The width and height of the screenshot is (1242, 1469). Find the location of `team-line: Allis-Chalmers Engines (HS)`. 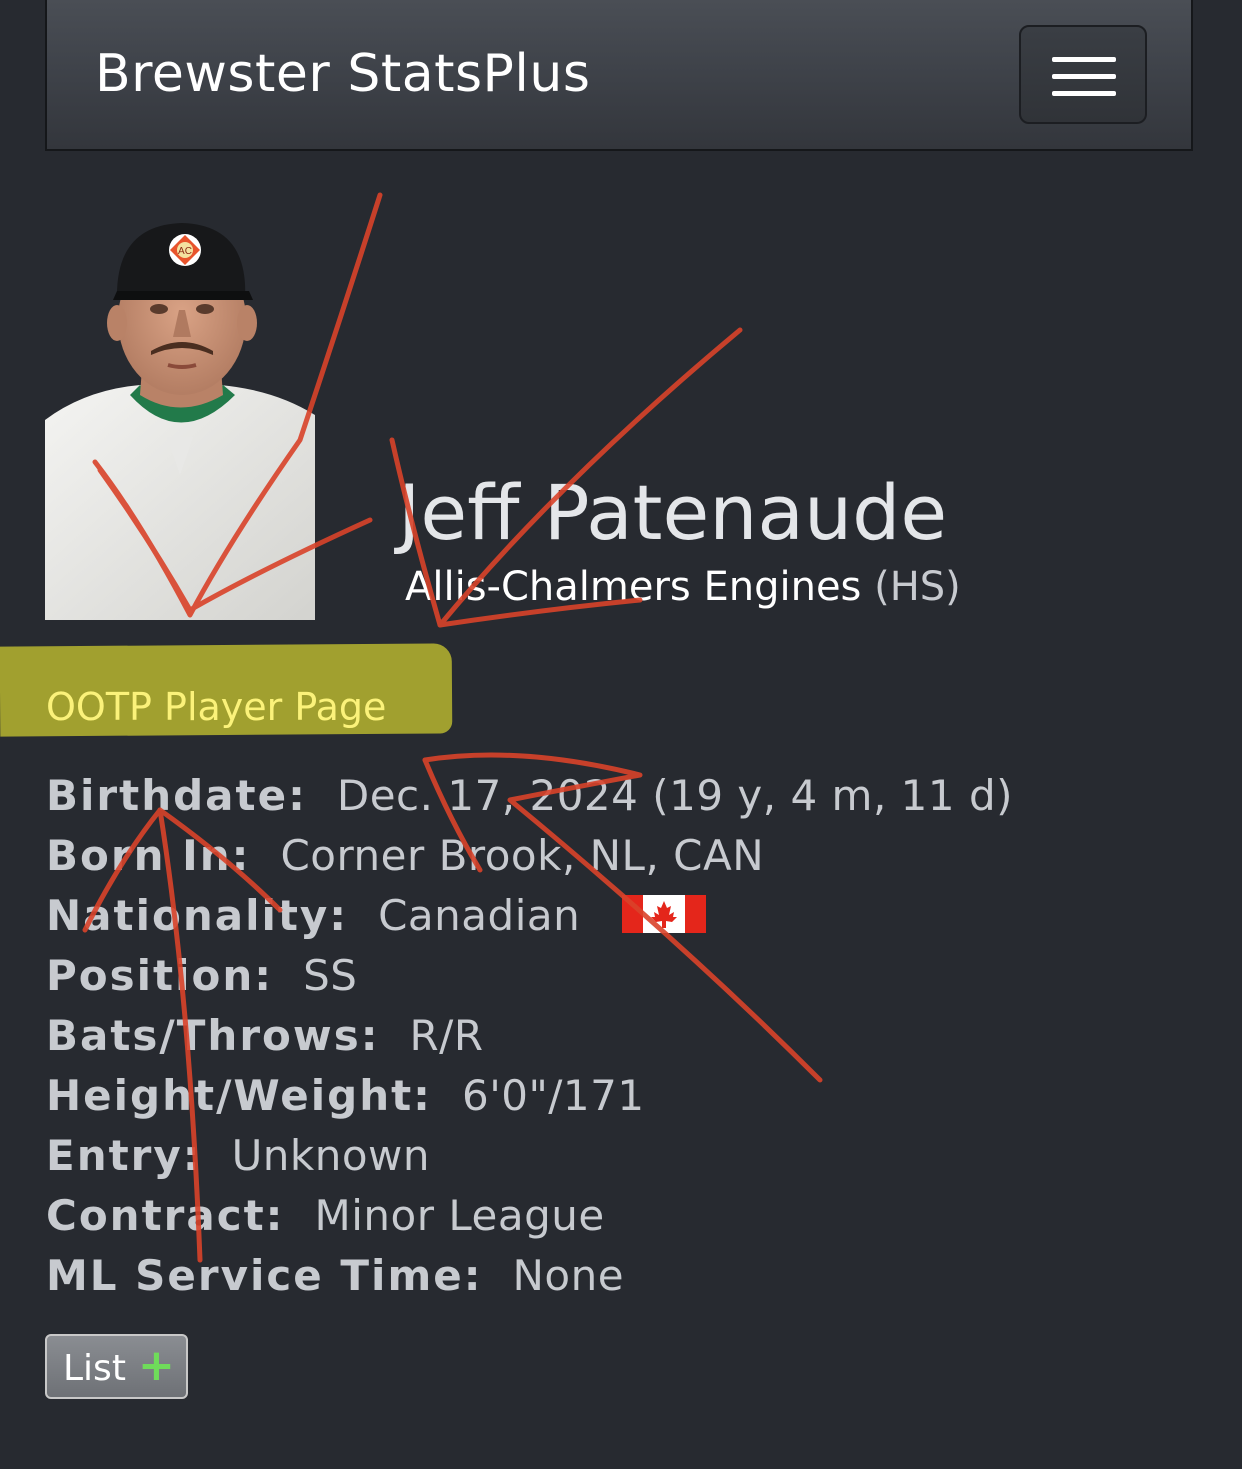

team-line: Allis-Chalmers Engines (HS) is located at coordinates (683, 587).